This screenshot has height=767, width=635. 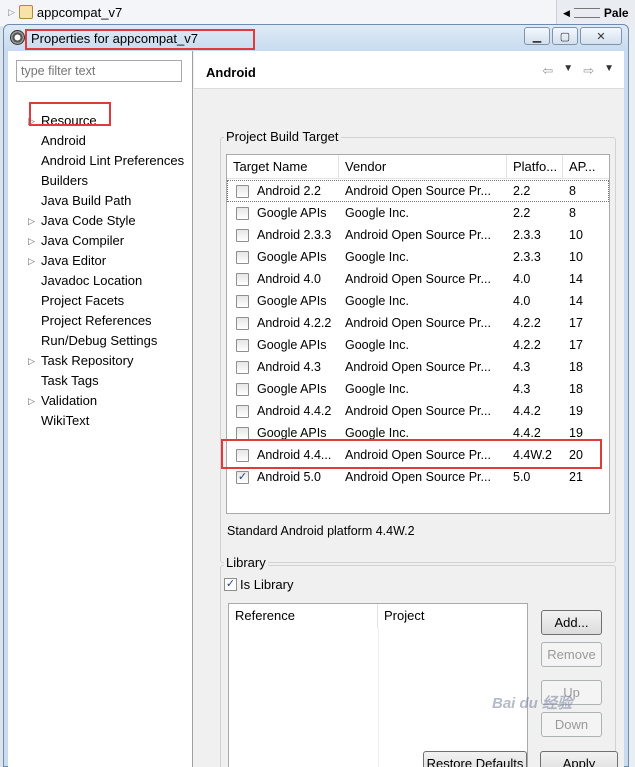 I want to click on view-menu-icon: ▼, so click(x=609, y=71).